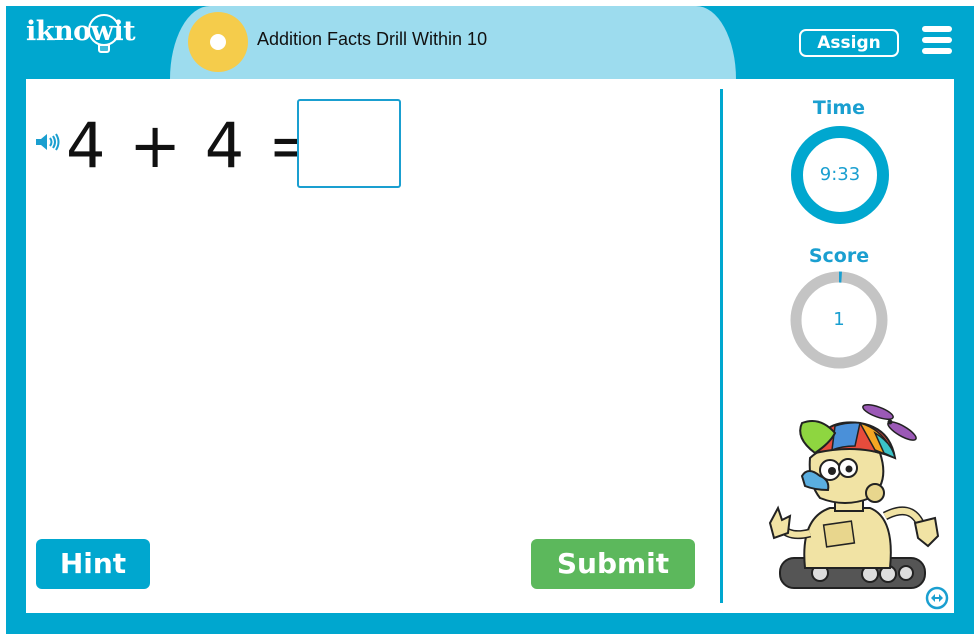  I want to click on hamburger-menu-icon, so click(938, 40).